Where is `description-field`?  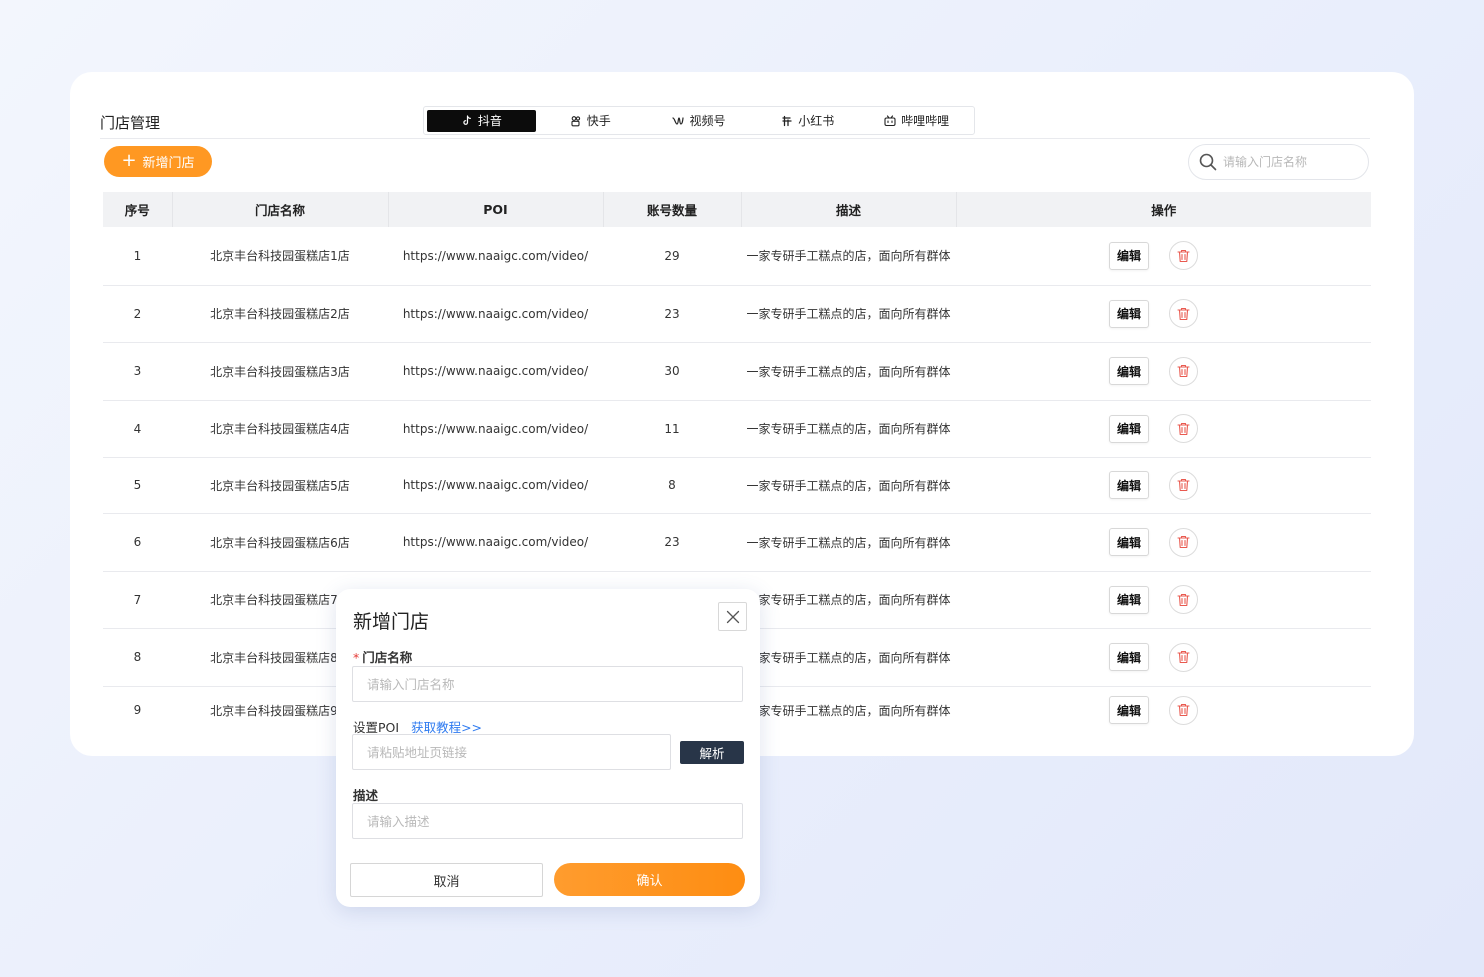 description-field is located at coordinates (547, 821).